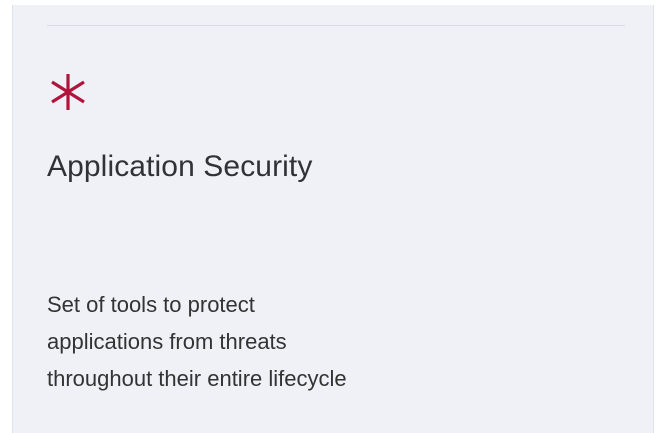 Image resolution: width=656 pixels, height=433 pixels. Describe the element at coordinates (180, 166) in the screenshot. I see `card-title: Application Security` at that location.